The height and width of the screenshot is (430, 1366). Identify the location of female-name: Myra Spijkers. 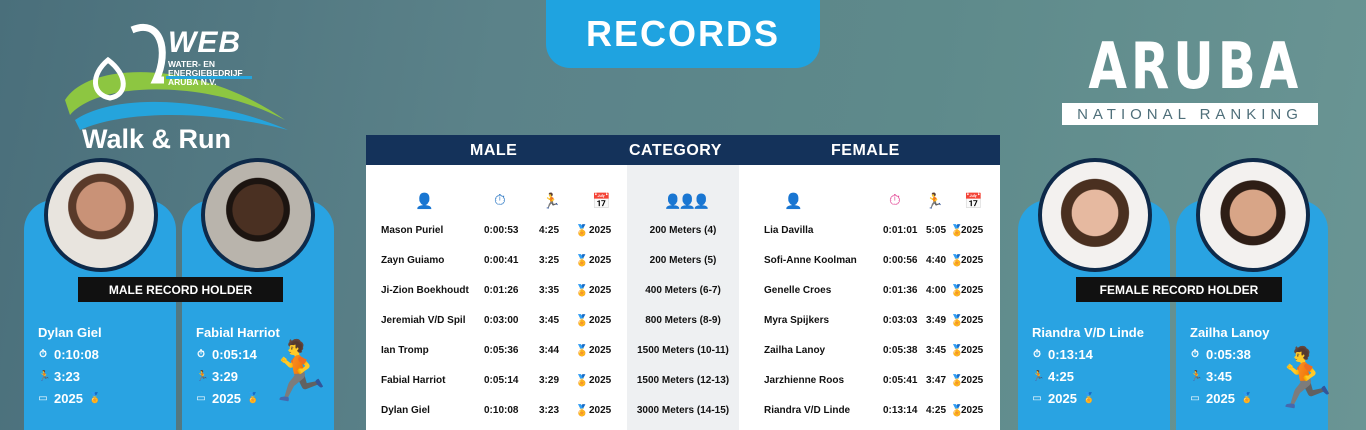
(797, 320).